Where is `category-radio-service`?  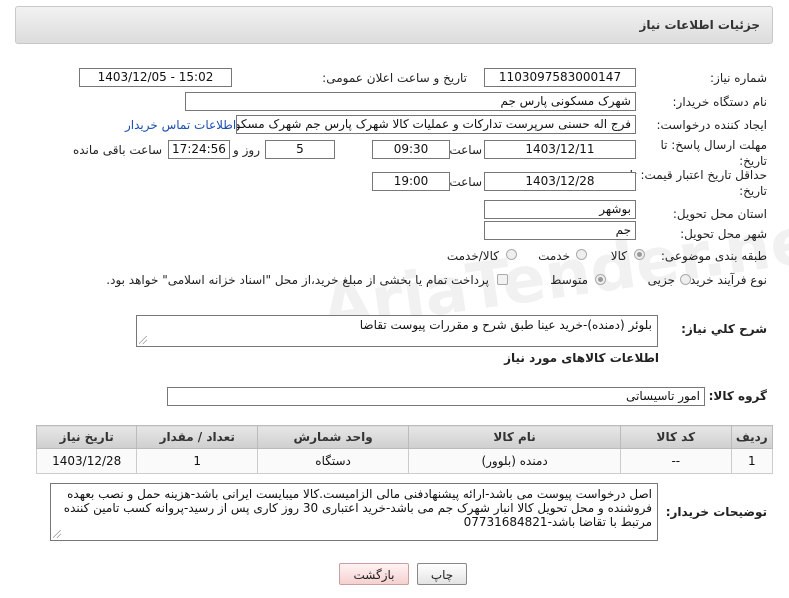
category-radio-service is located at coordinates (581, 254).